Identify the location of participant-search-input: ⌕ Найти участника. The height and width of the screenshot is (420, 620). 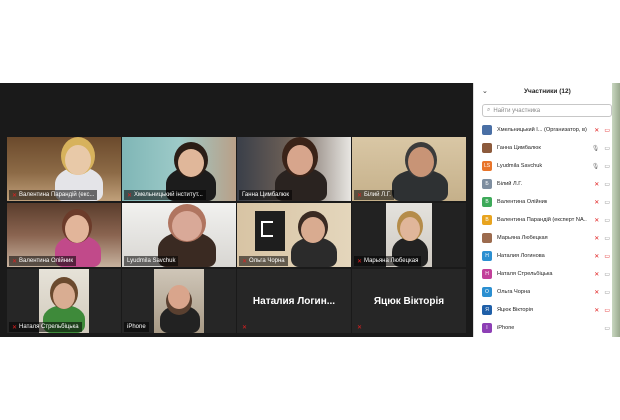
(547, 110).